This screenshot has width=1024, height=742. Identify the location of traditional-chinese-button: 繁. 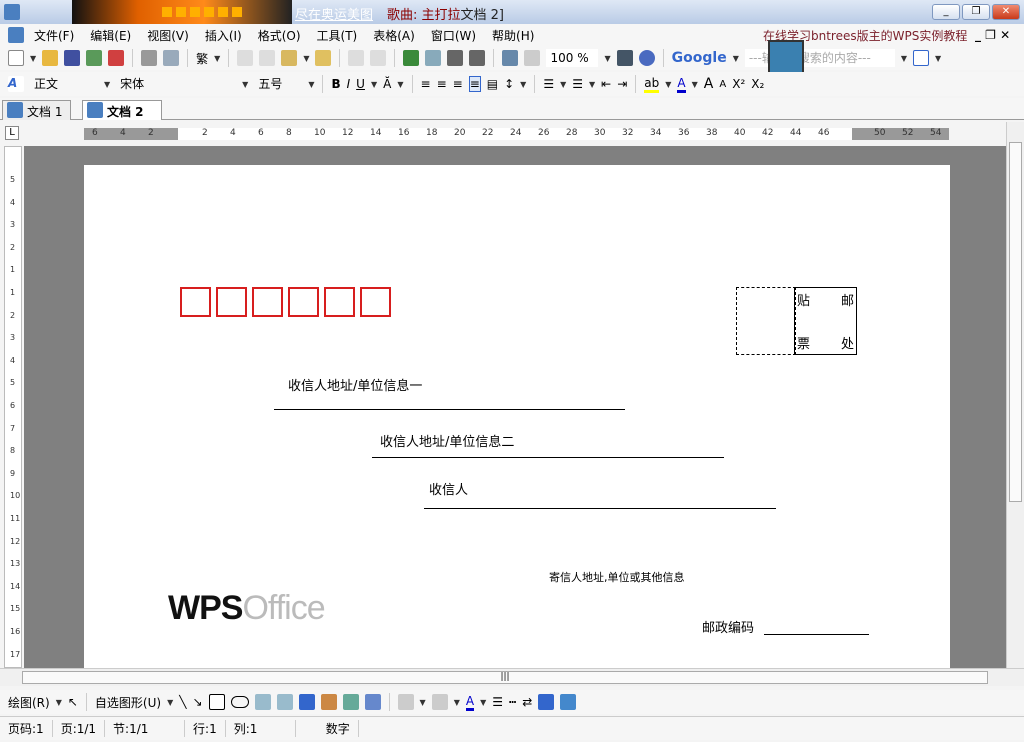
(202, 58).